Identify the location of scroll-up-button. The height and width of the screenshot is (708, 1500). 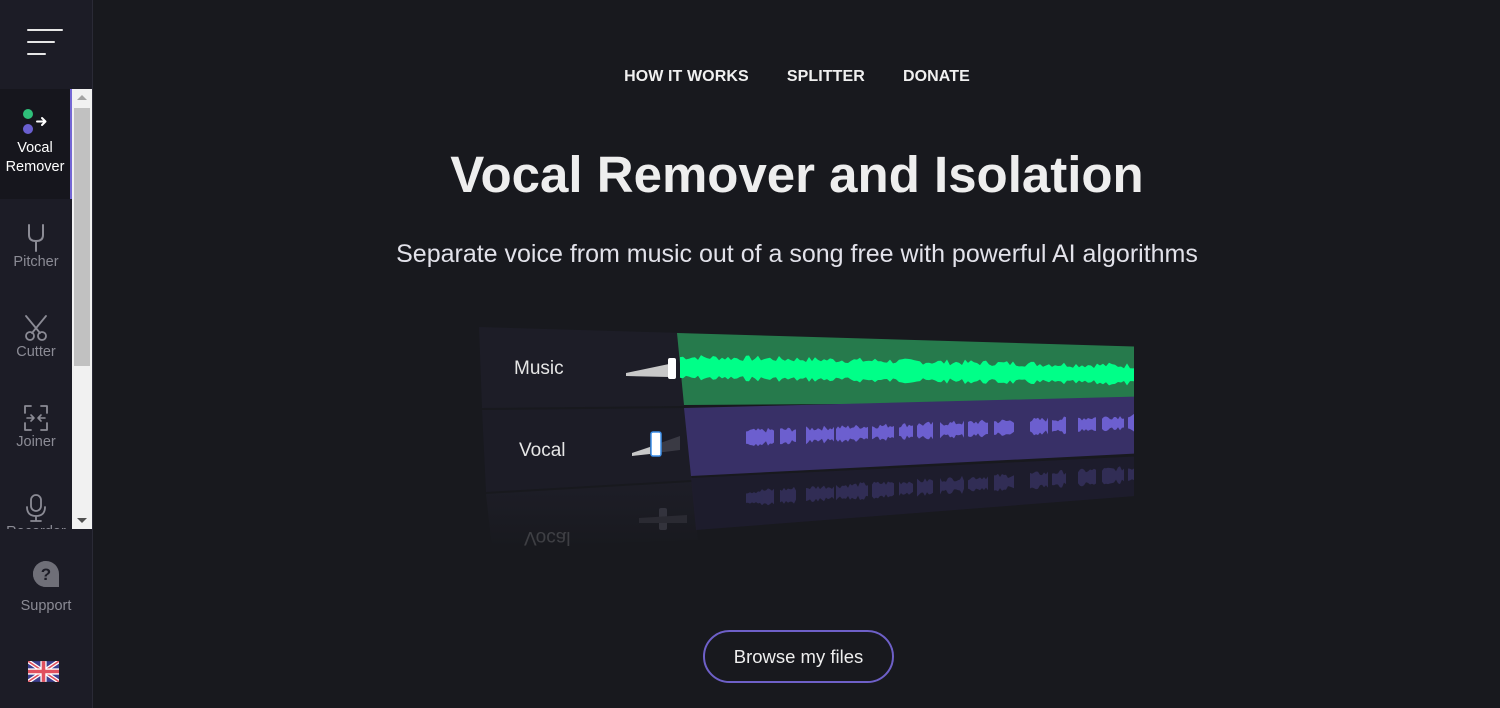
(82, 97).